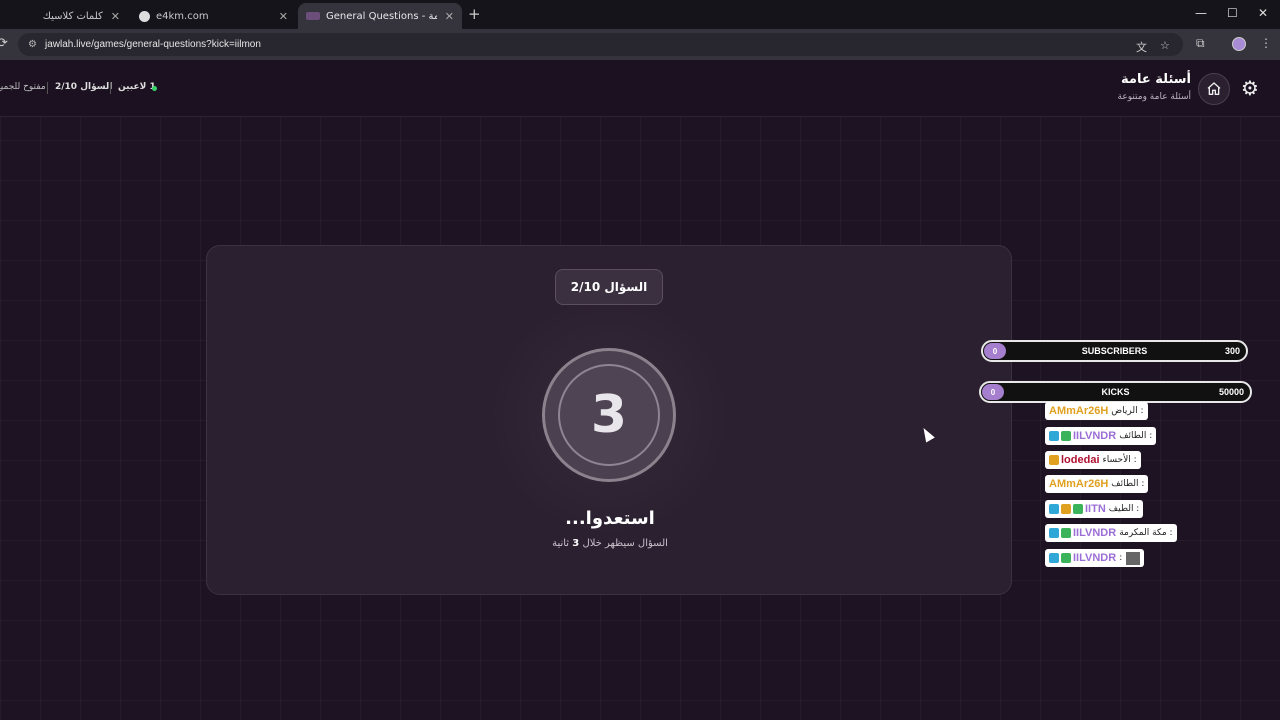  Describe the element at coordinates (1124, 509) in the screenshot. I see `chat-text: : الطيف` at that location.